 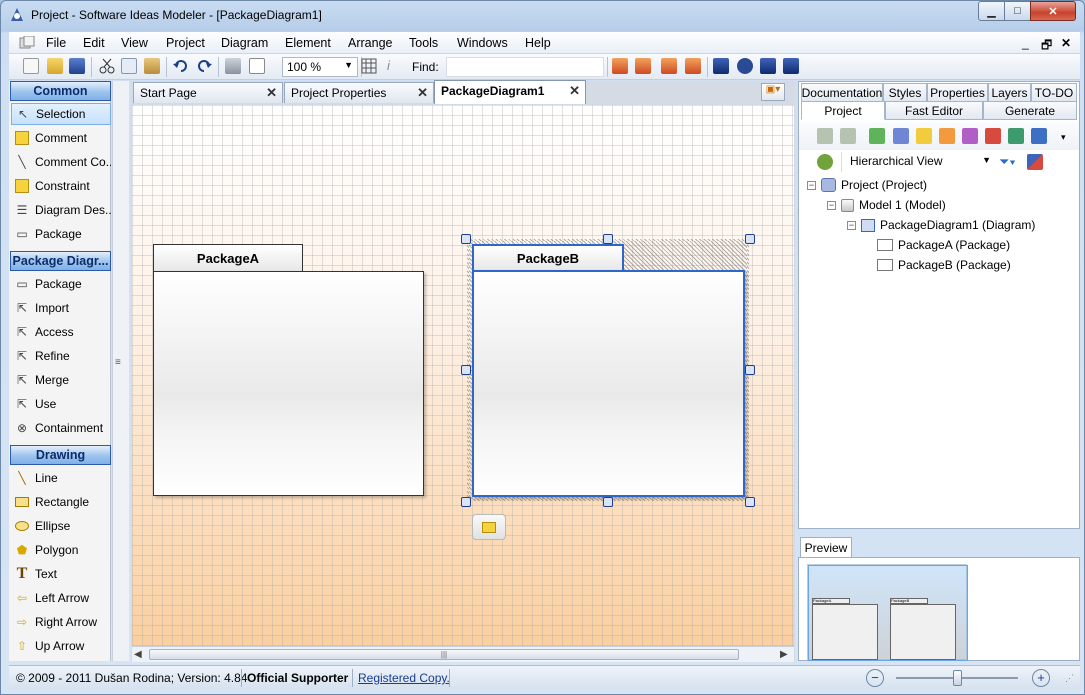 I want to click on tool-comment: Comment, so click(x=61, y=138).